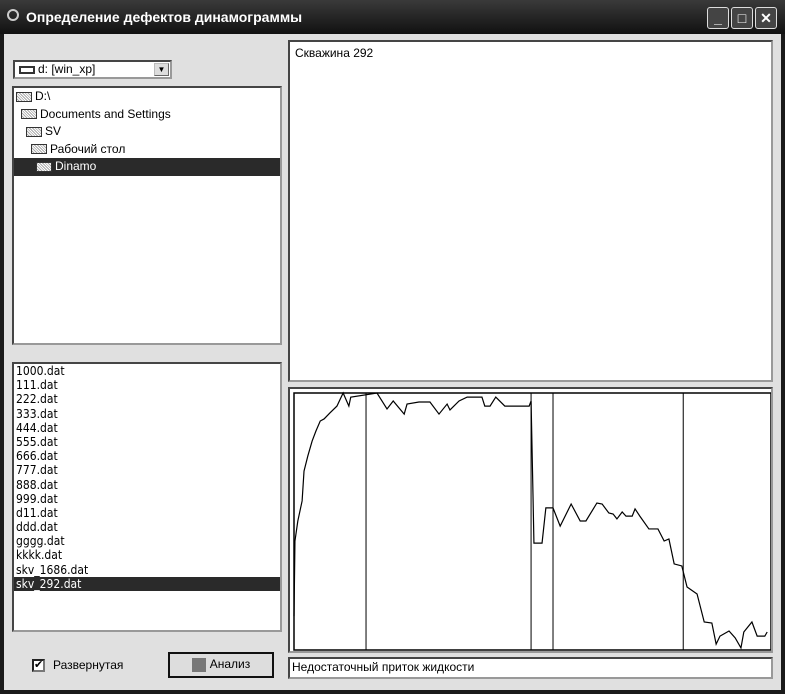 The image size is (785, 694). What do you see at coordinates (147, 442) in the screenshot?
I see `file-item: 555.dat` at bounding box center [147, 442].